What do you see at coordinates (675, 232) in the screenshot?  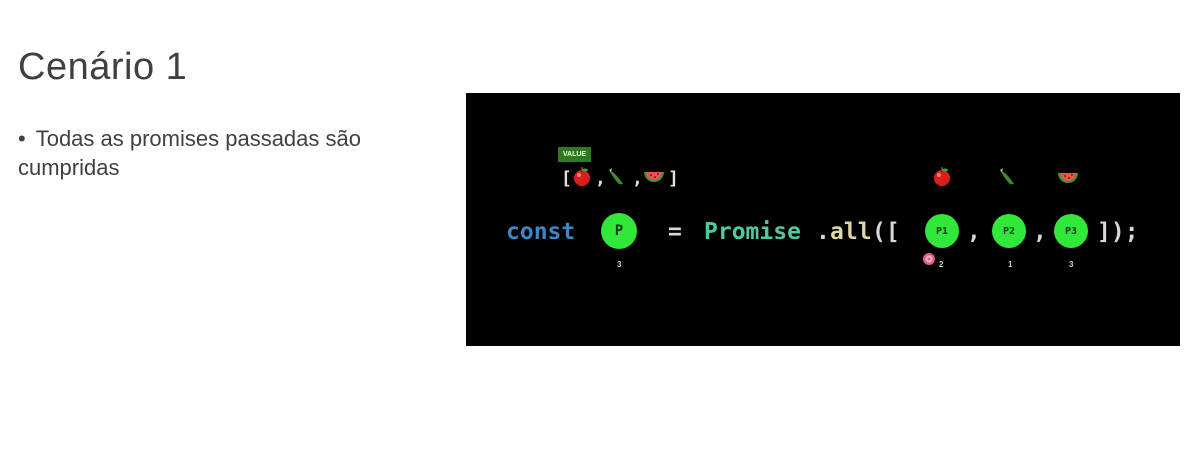 I see `code-equals: =` at bounding box center [675, 232].